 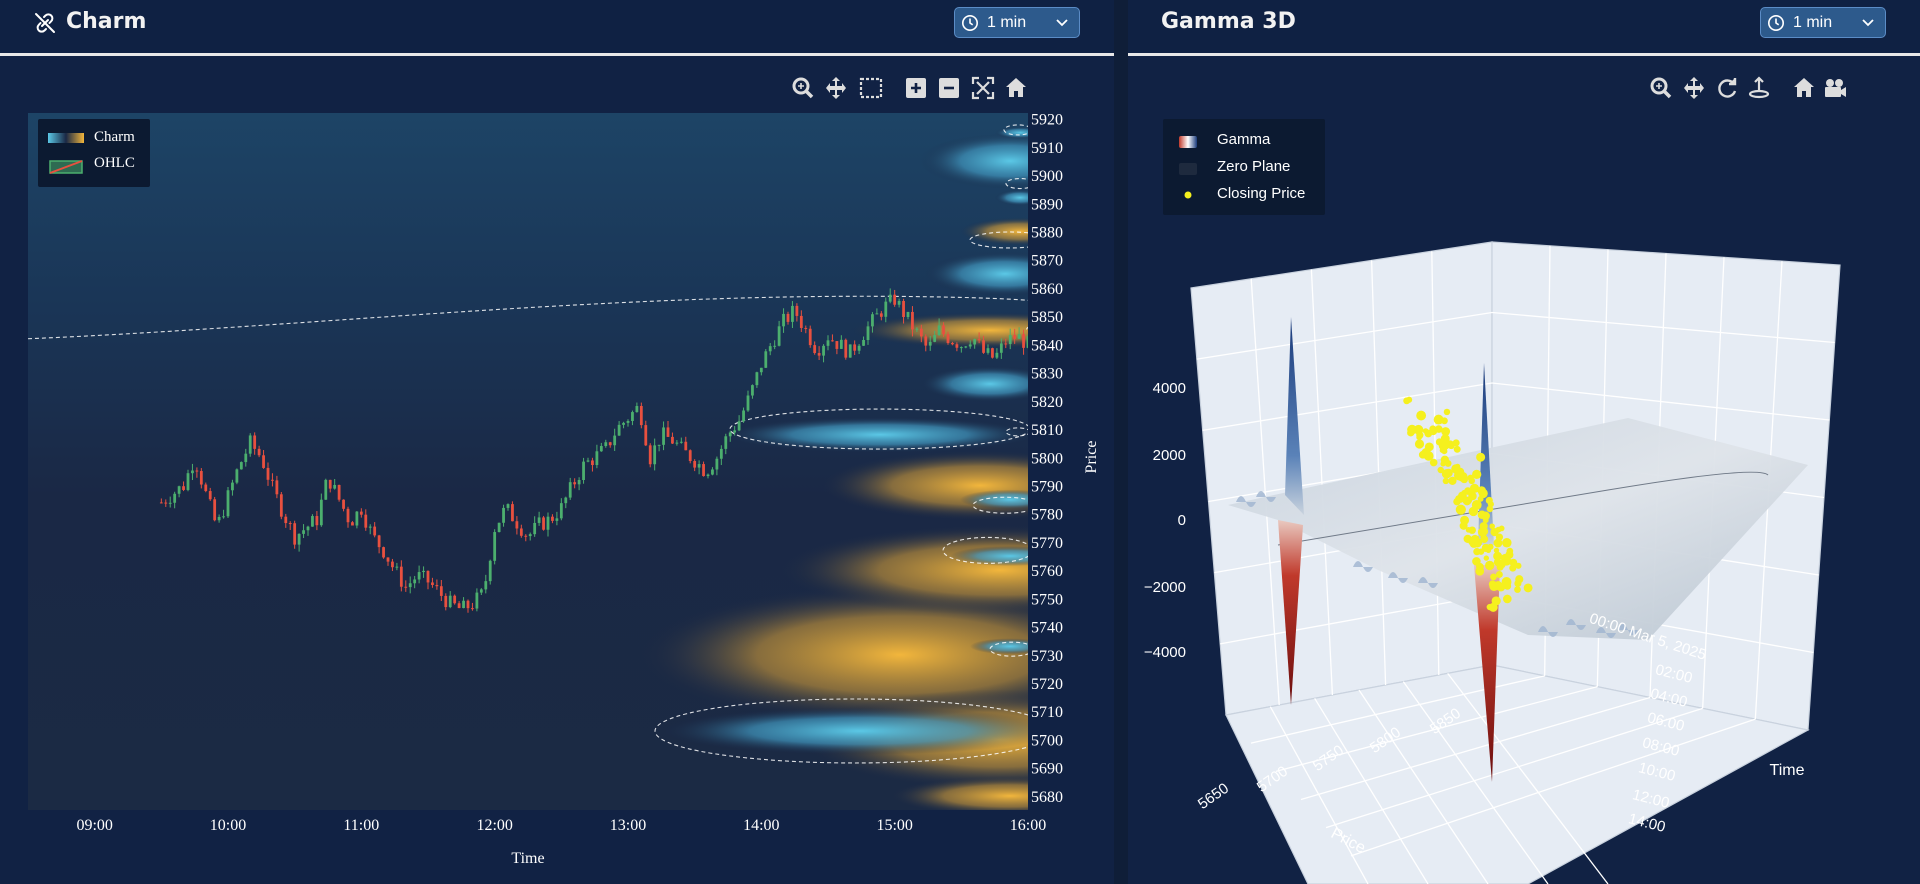 I want to click on gamma3d-panel-header: Gamma 3D 1 min, so click(x=1524, y=28).